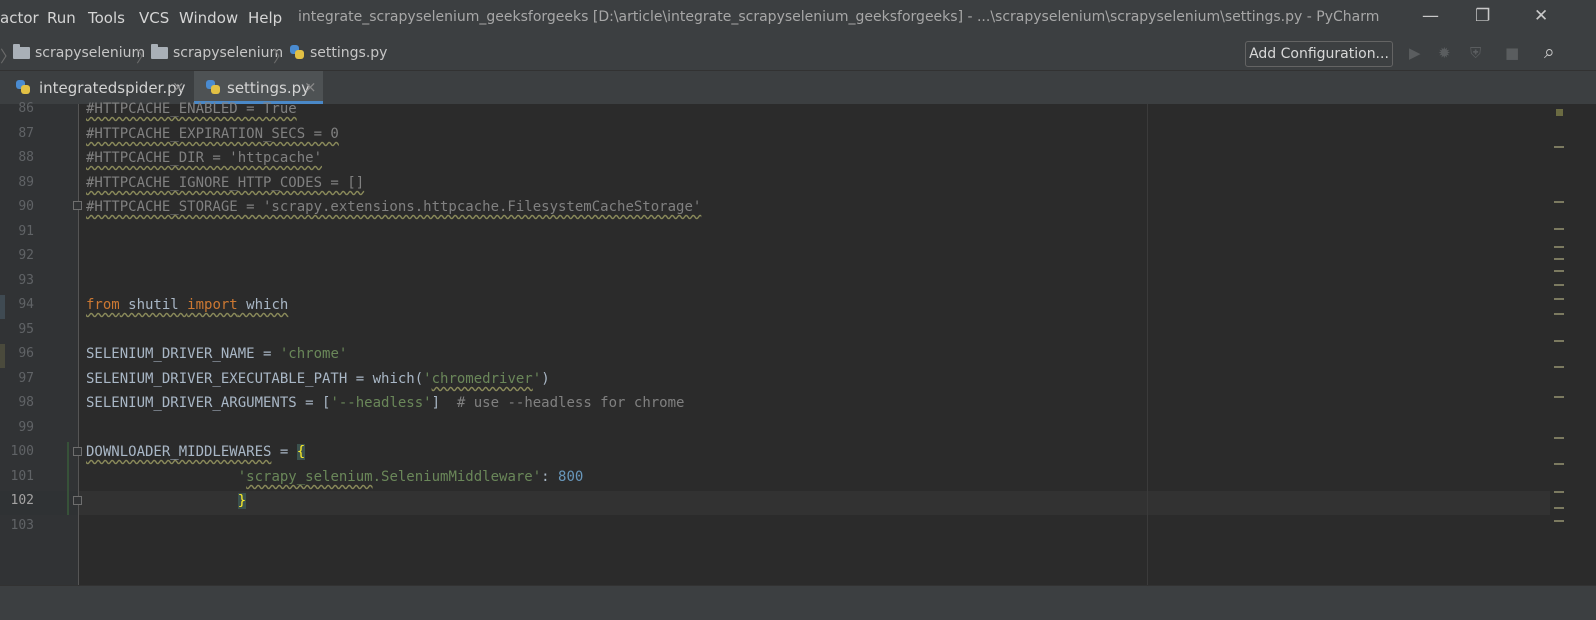 Image resolution: width=1596 pixels, height=620 pixels. I want to click on inline-comment: # use --headless for chrome, so click(562, 403).